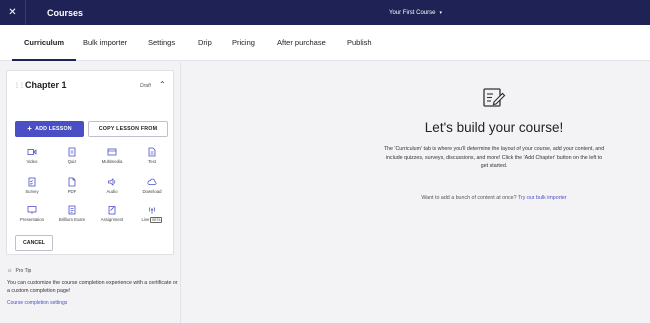 This screenshot has width=650, height=323. Describe the element at coordinates (65, 12) in the screenshot. I see `page-title: Courses` at that location.